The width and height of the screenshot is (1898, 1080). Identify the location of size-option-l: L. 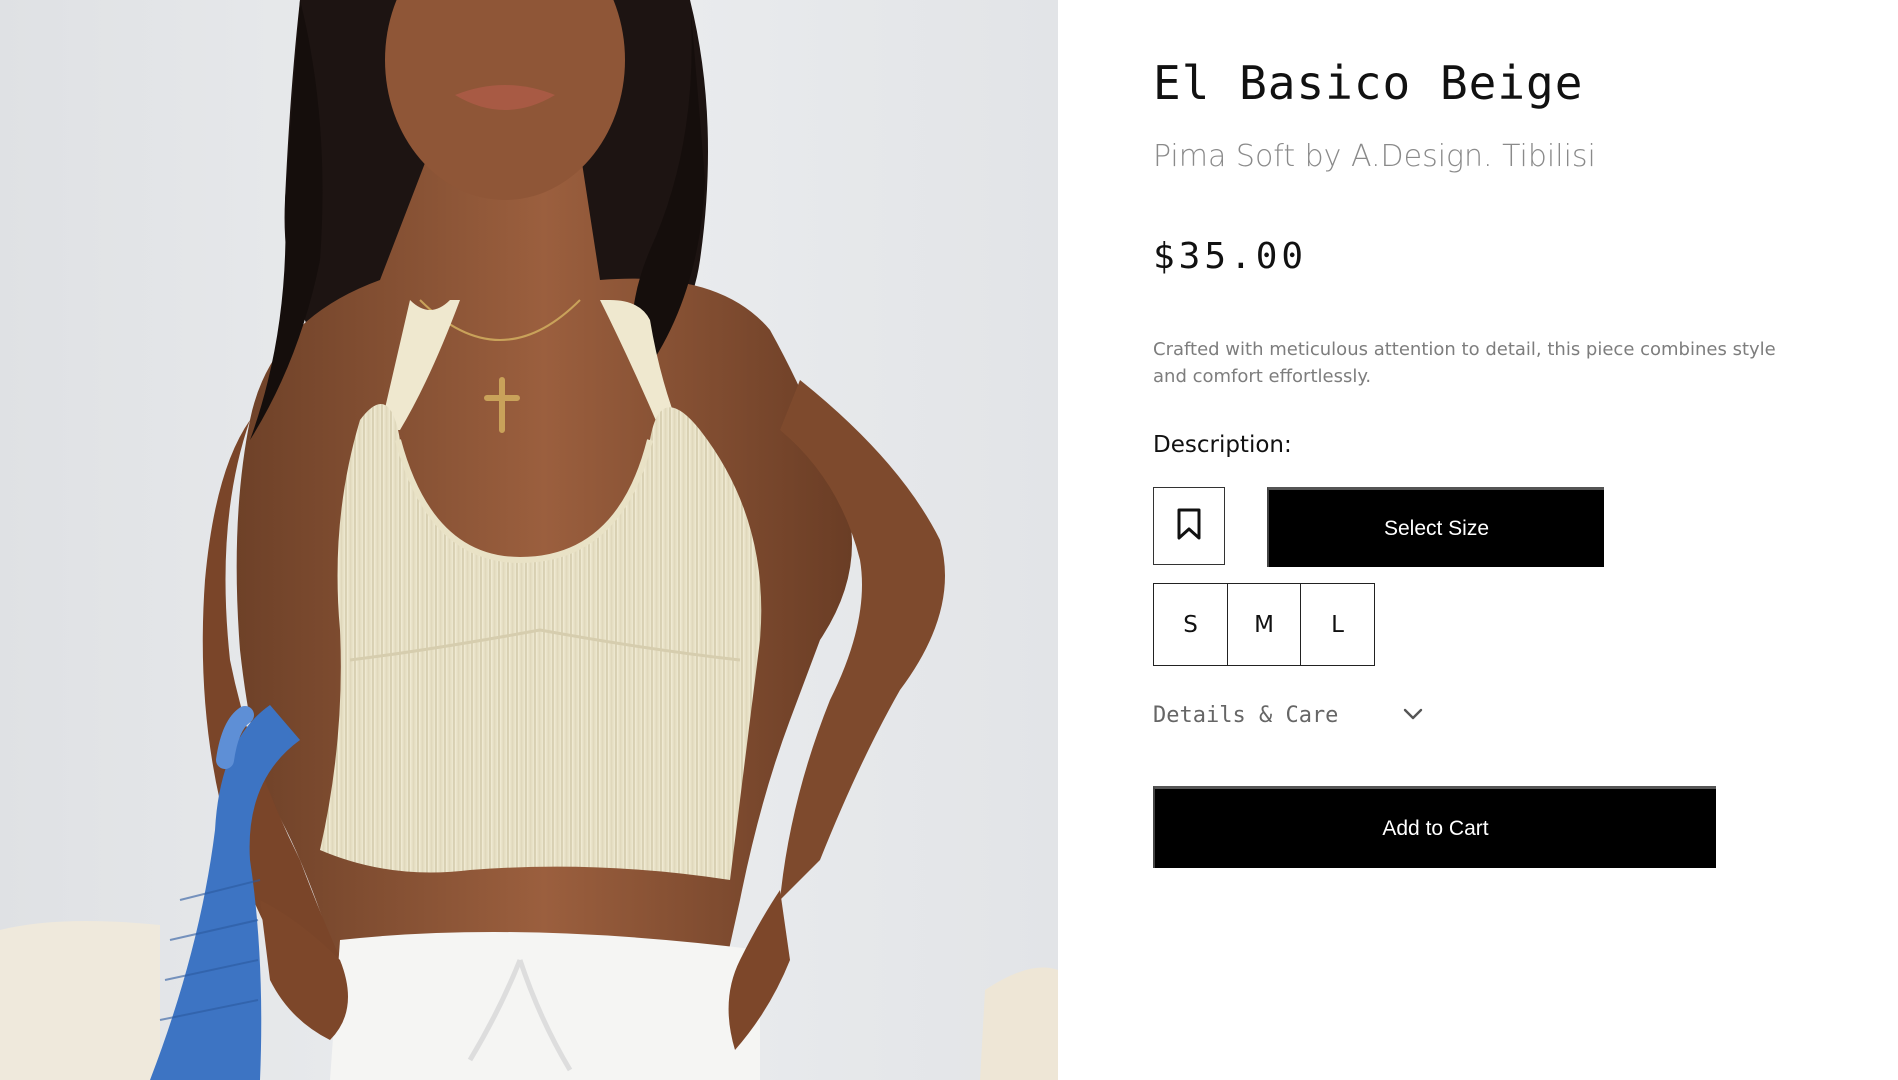
(1337, 624).